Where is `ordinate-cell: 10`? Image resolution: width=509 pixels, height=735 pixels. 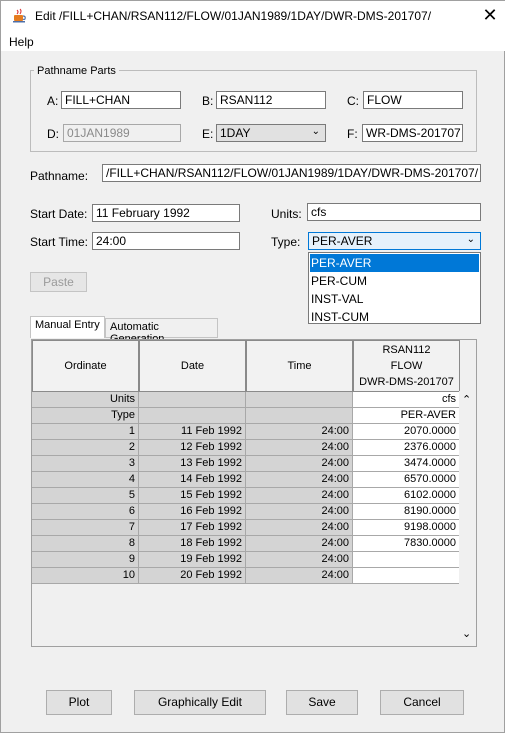 ordinate-cell: 10 is located at coordinates (85, 576).